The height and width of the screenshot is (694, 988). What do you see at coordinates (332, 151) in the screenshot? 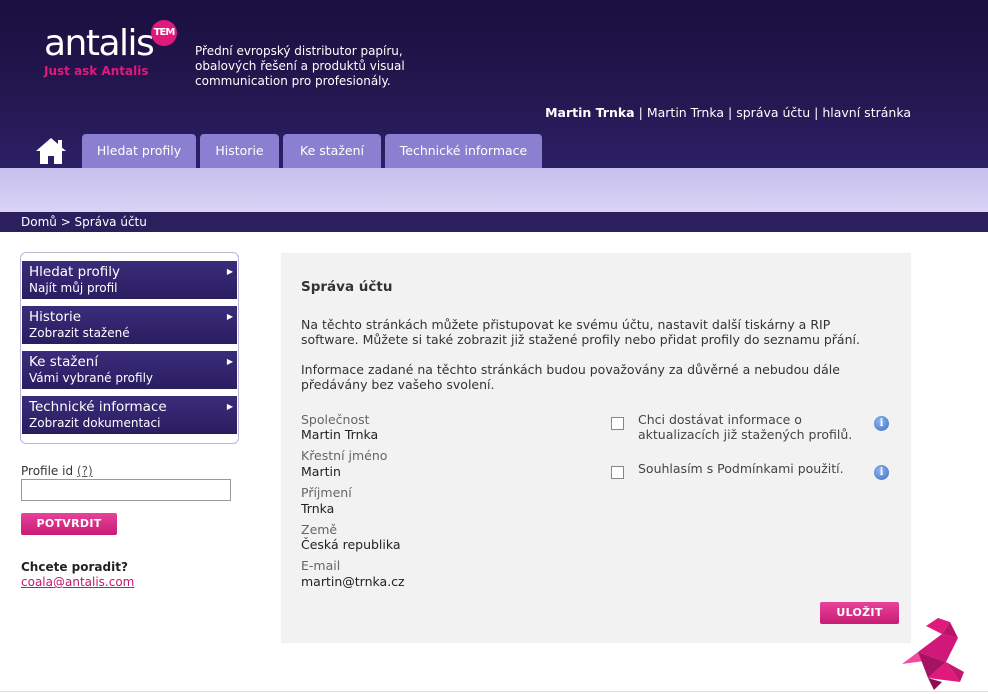
I see `tab-ke-stazeni: Ke stažení` at bounding box center [332, 151].